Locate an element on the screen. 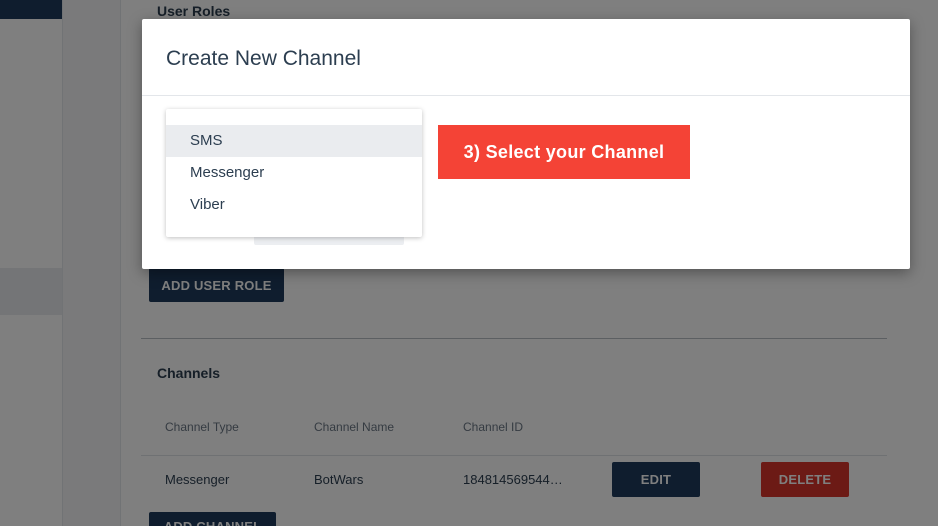  dropdown-option-sms: SMS is located at coordinates (294, 141).